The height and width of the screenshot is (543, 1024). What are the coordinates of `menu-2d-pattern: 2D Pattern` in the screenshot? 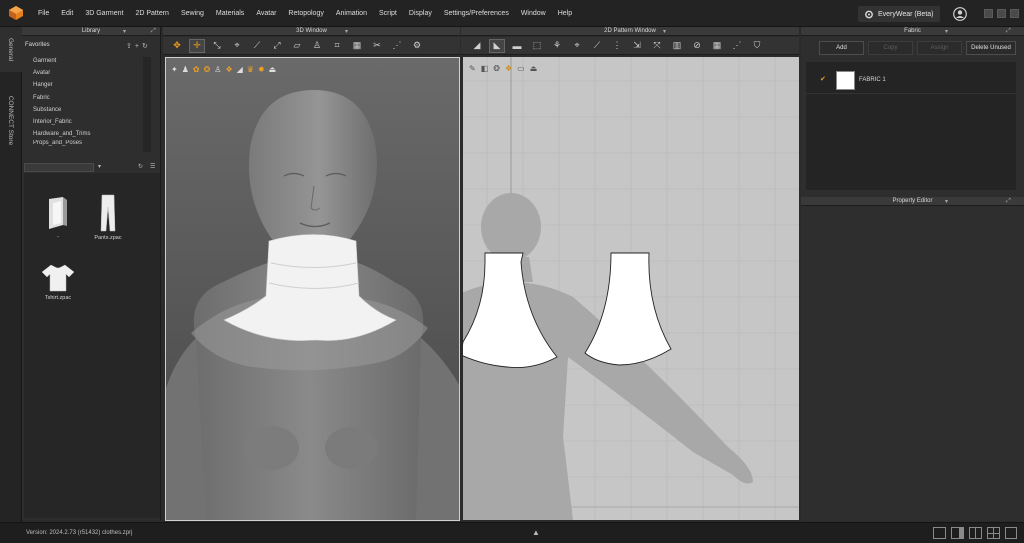 It's located at (151, 13).